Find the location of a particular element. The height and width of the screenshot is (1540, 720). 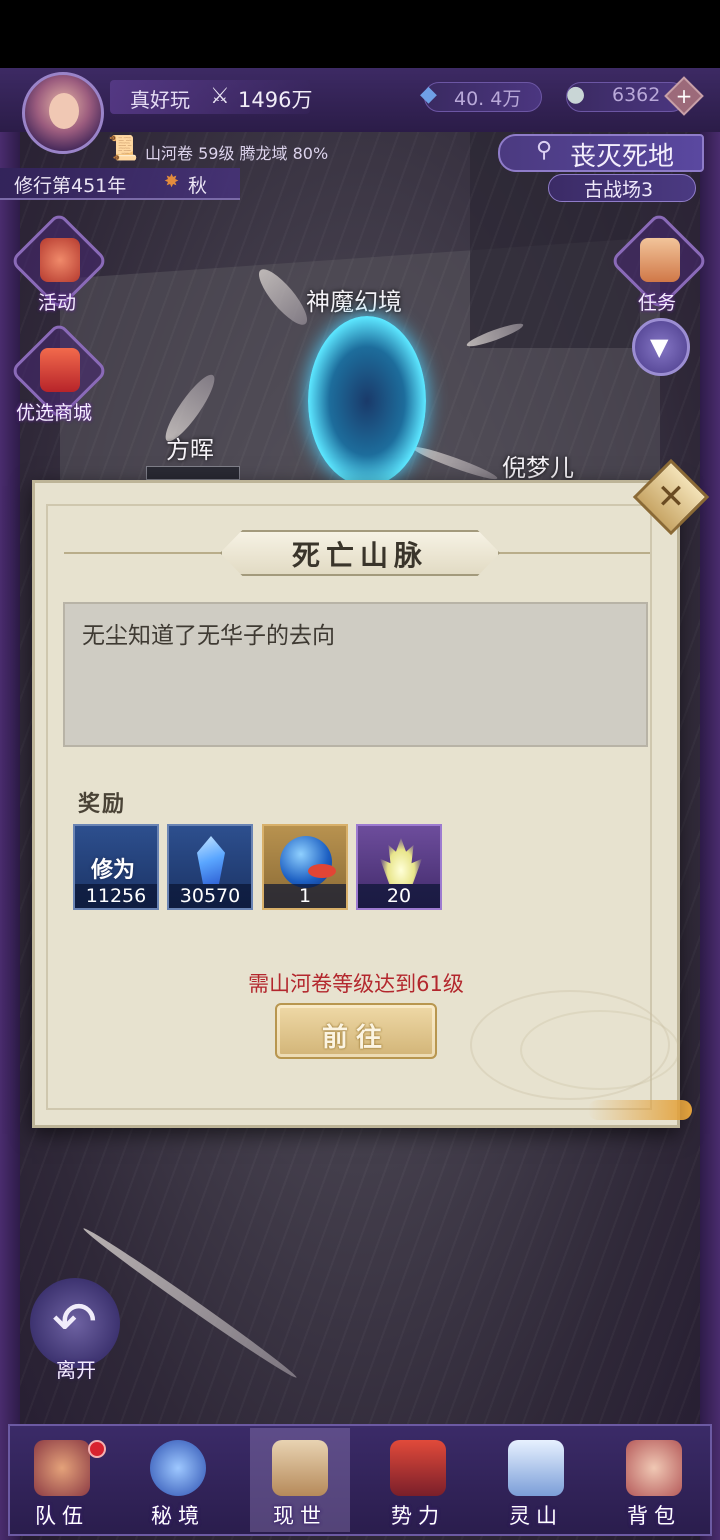

npc-plate-left is located at coordinates (193, 473).